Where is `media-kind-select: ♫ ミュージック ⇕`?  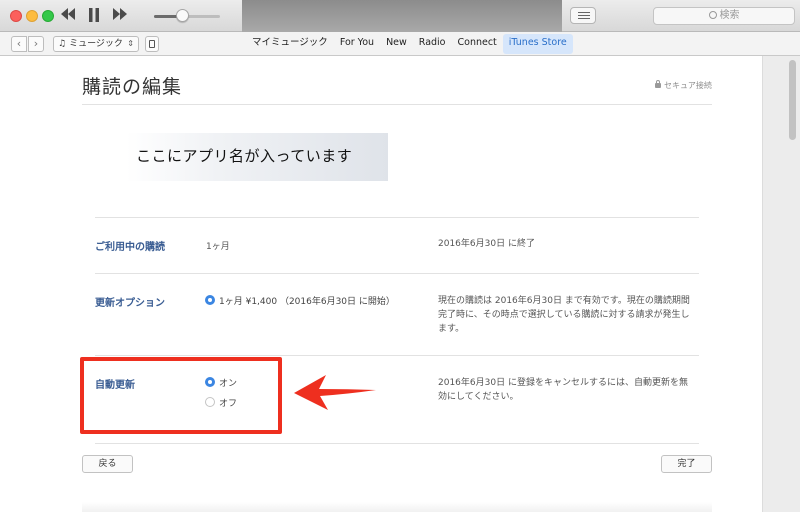 media-kind-select: ♫ ミュージック ⇕ is located at coordinates (96, 44).